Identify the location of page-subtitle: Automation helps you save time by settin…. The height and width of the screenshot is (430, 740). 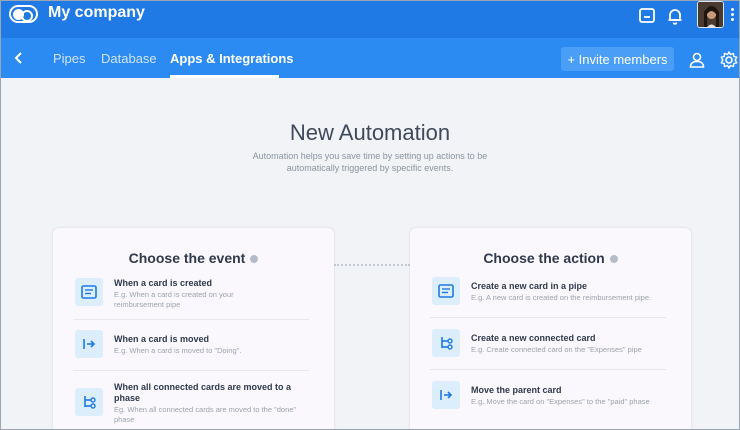
(370, 162).